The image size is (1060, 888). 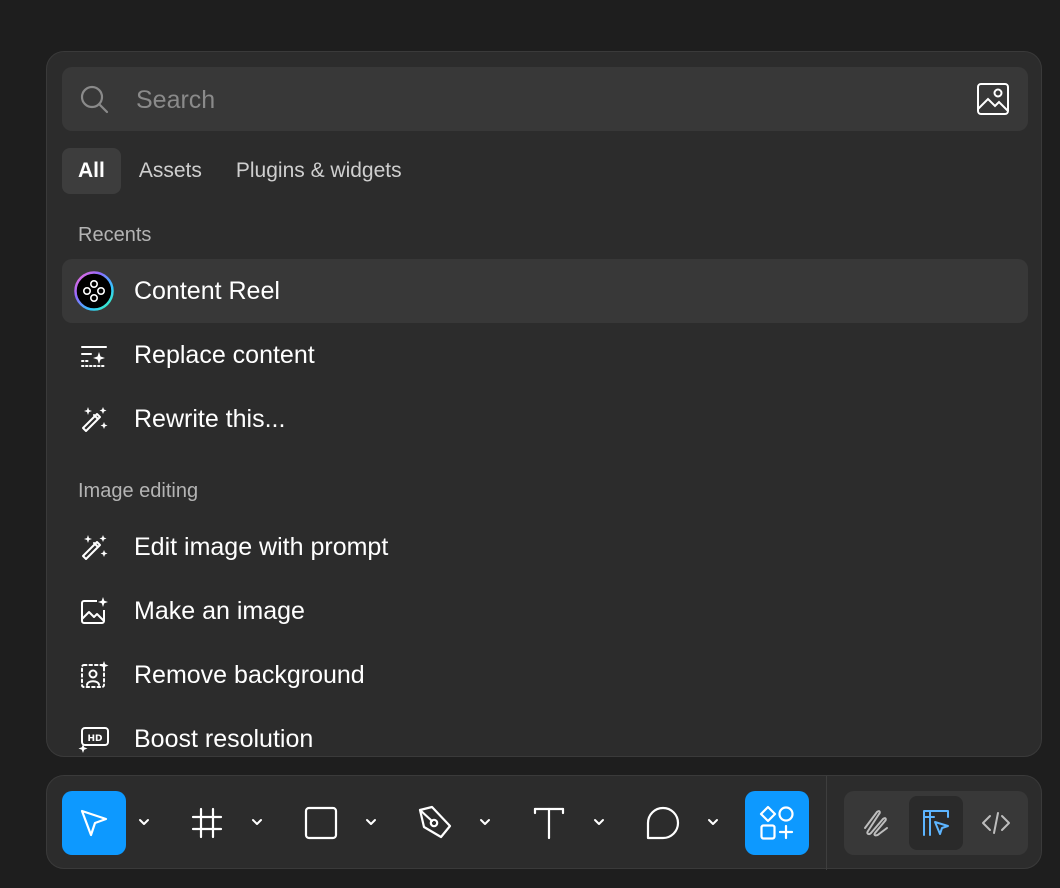 I want to click on list-item-replace-content: Replace content, so click(x=545, y=355).